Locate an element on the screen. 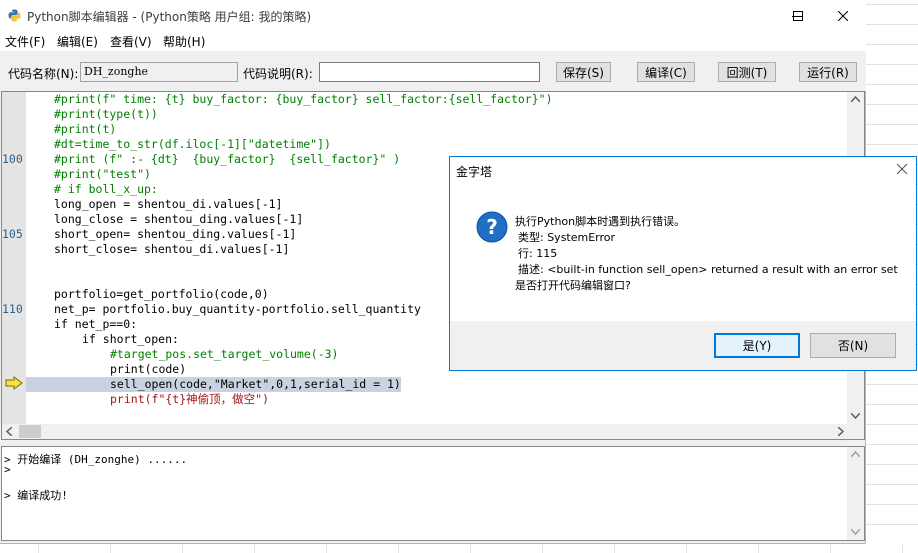 Image resolution: width=918 pixels, height=553 pixels. line-number: 105 is located at coordinates (12, 234).